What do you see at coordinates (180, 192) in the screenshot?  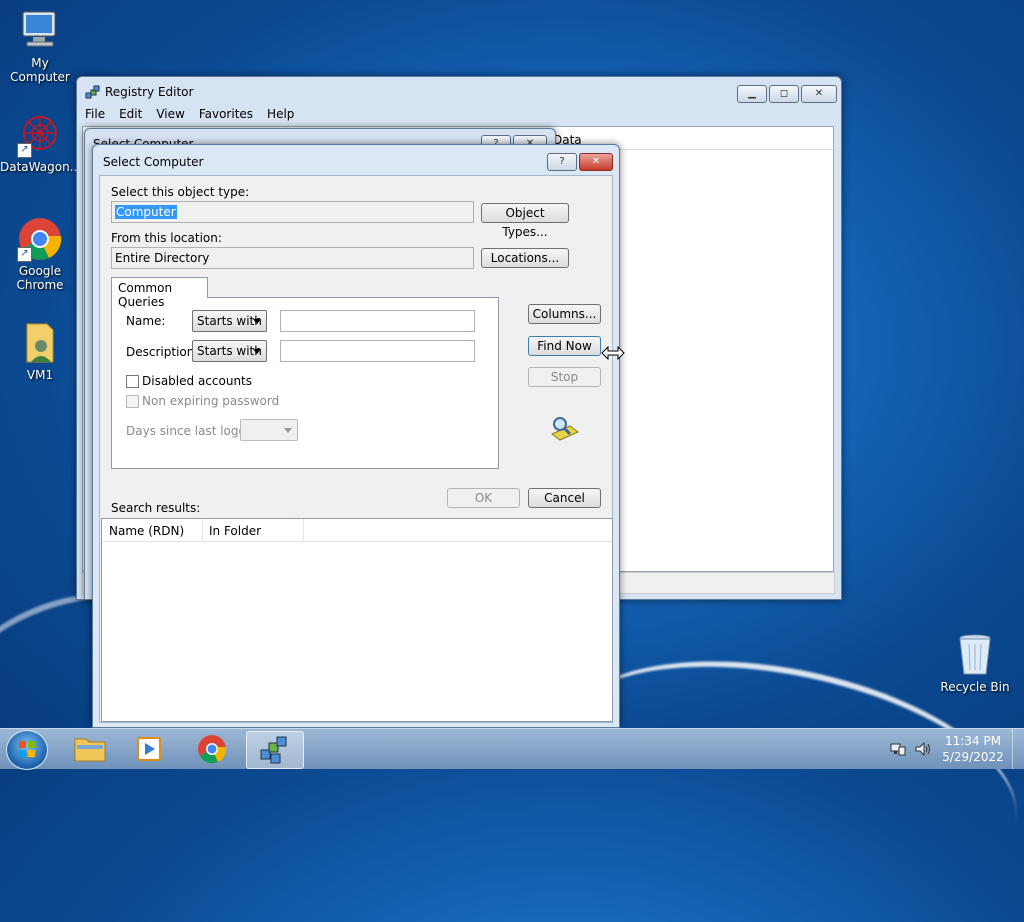 I see `object-type-label: Select this object type:` at bounding box center [180, 192].